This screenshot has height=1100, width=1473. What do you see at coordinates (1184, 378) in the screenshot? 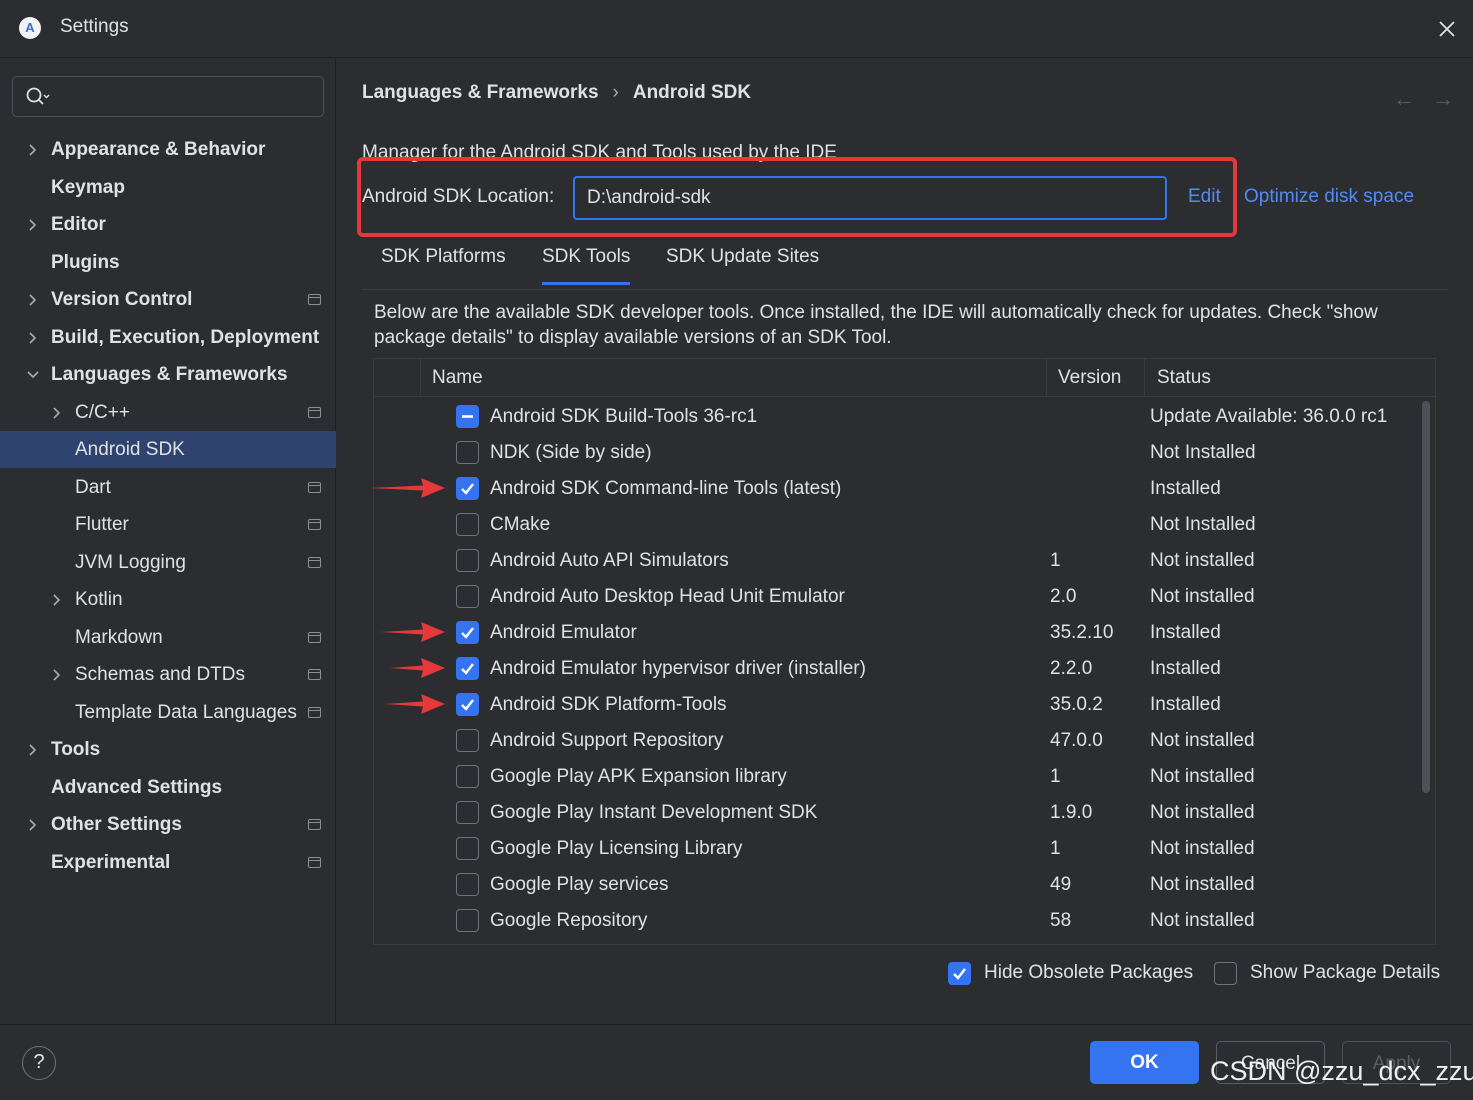
I see `column-header-status: Status` at bounding box center [1184, 378].